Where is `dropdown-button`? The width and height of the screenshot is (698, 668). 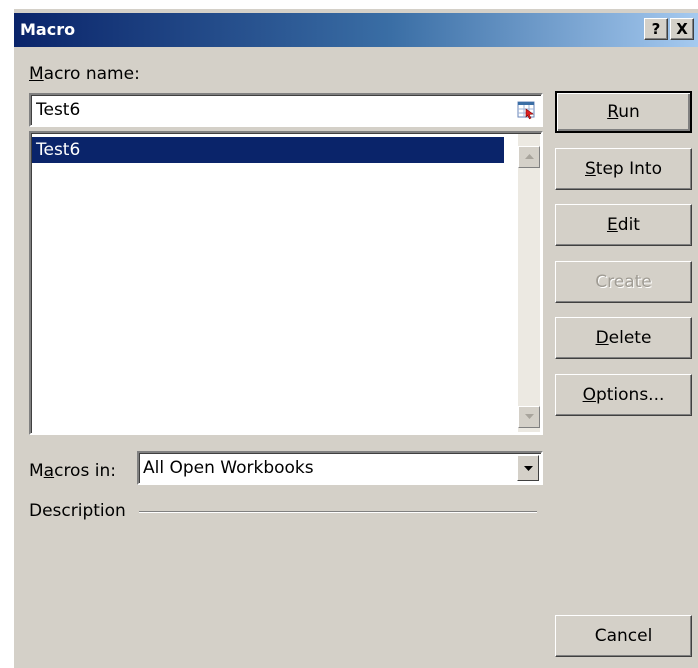 dropdown-button is located at coordinates (528, 468).